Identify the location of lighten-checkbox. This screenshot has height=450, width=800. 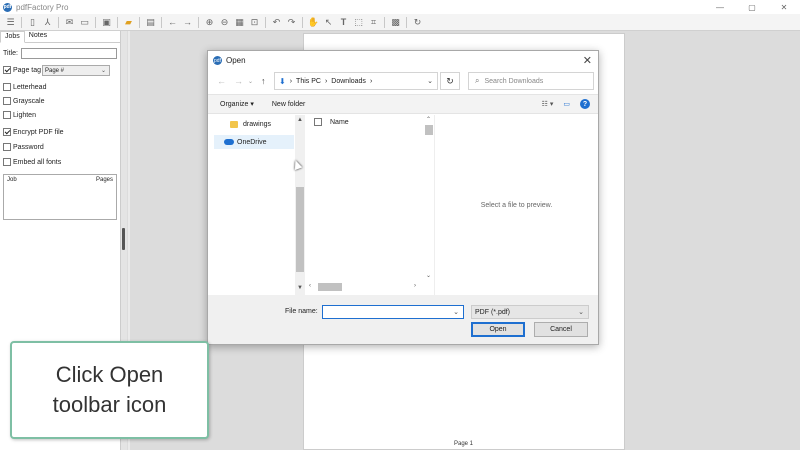
(7, 115).